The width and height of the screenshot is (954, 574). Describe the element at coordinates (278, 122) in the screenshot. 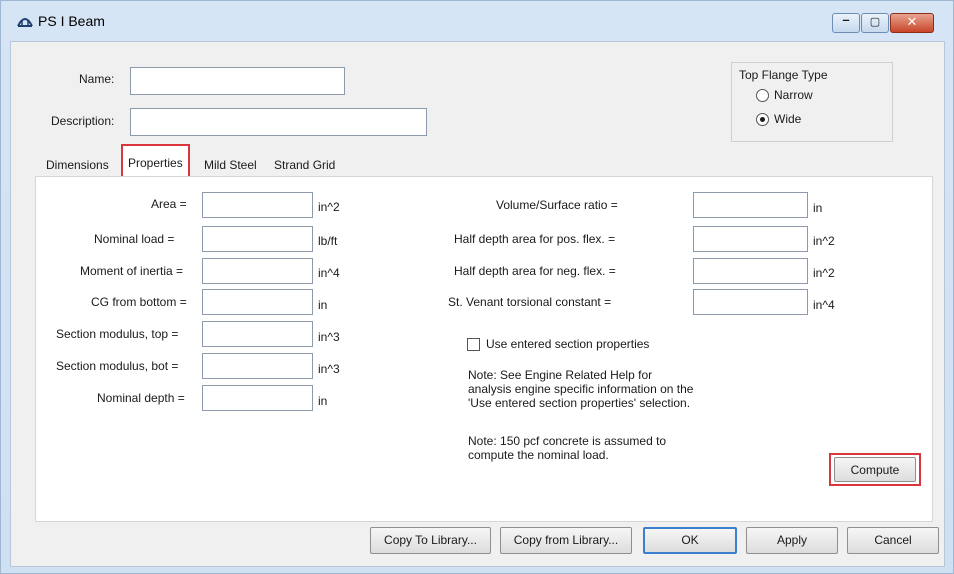

I see `description-input` at that location.